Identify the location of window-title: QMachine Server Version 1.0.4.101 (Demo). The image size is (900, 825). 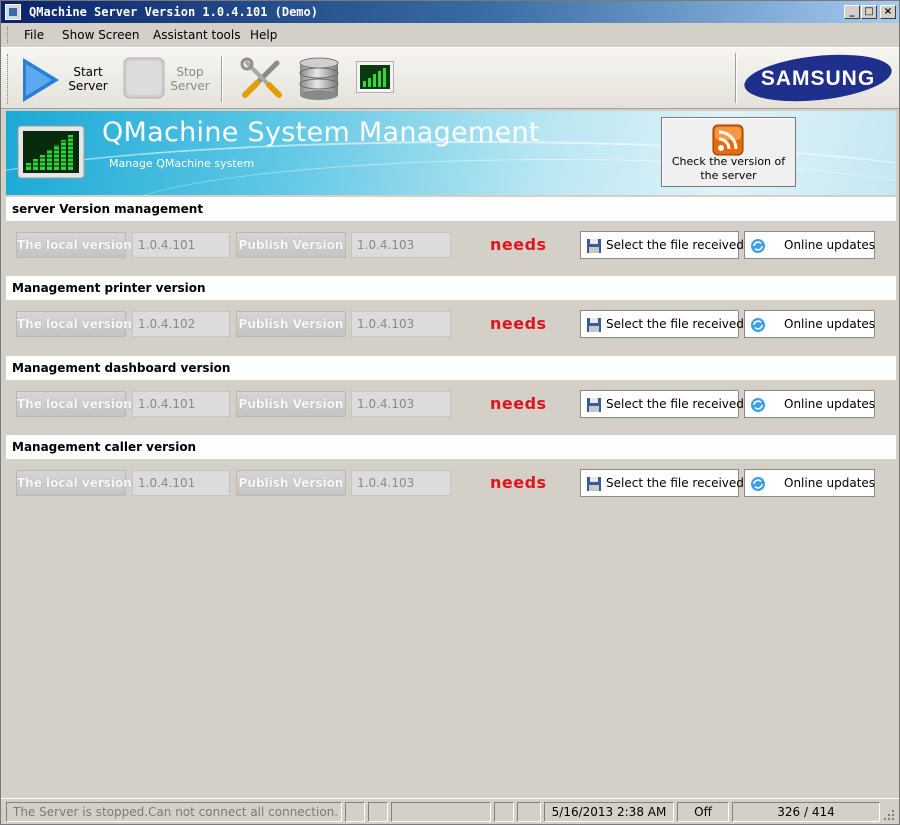
(173, 12).